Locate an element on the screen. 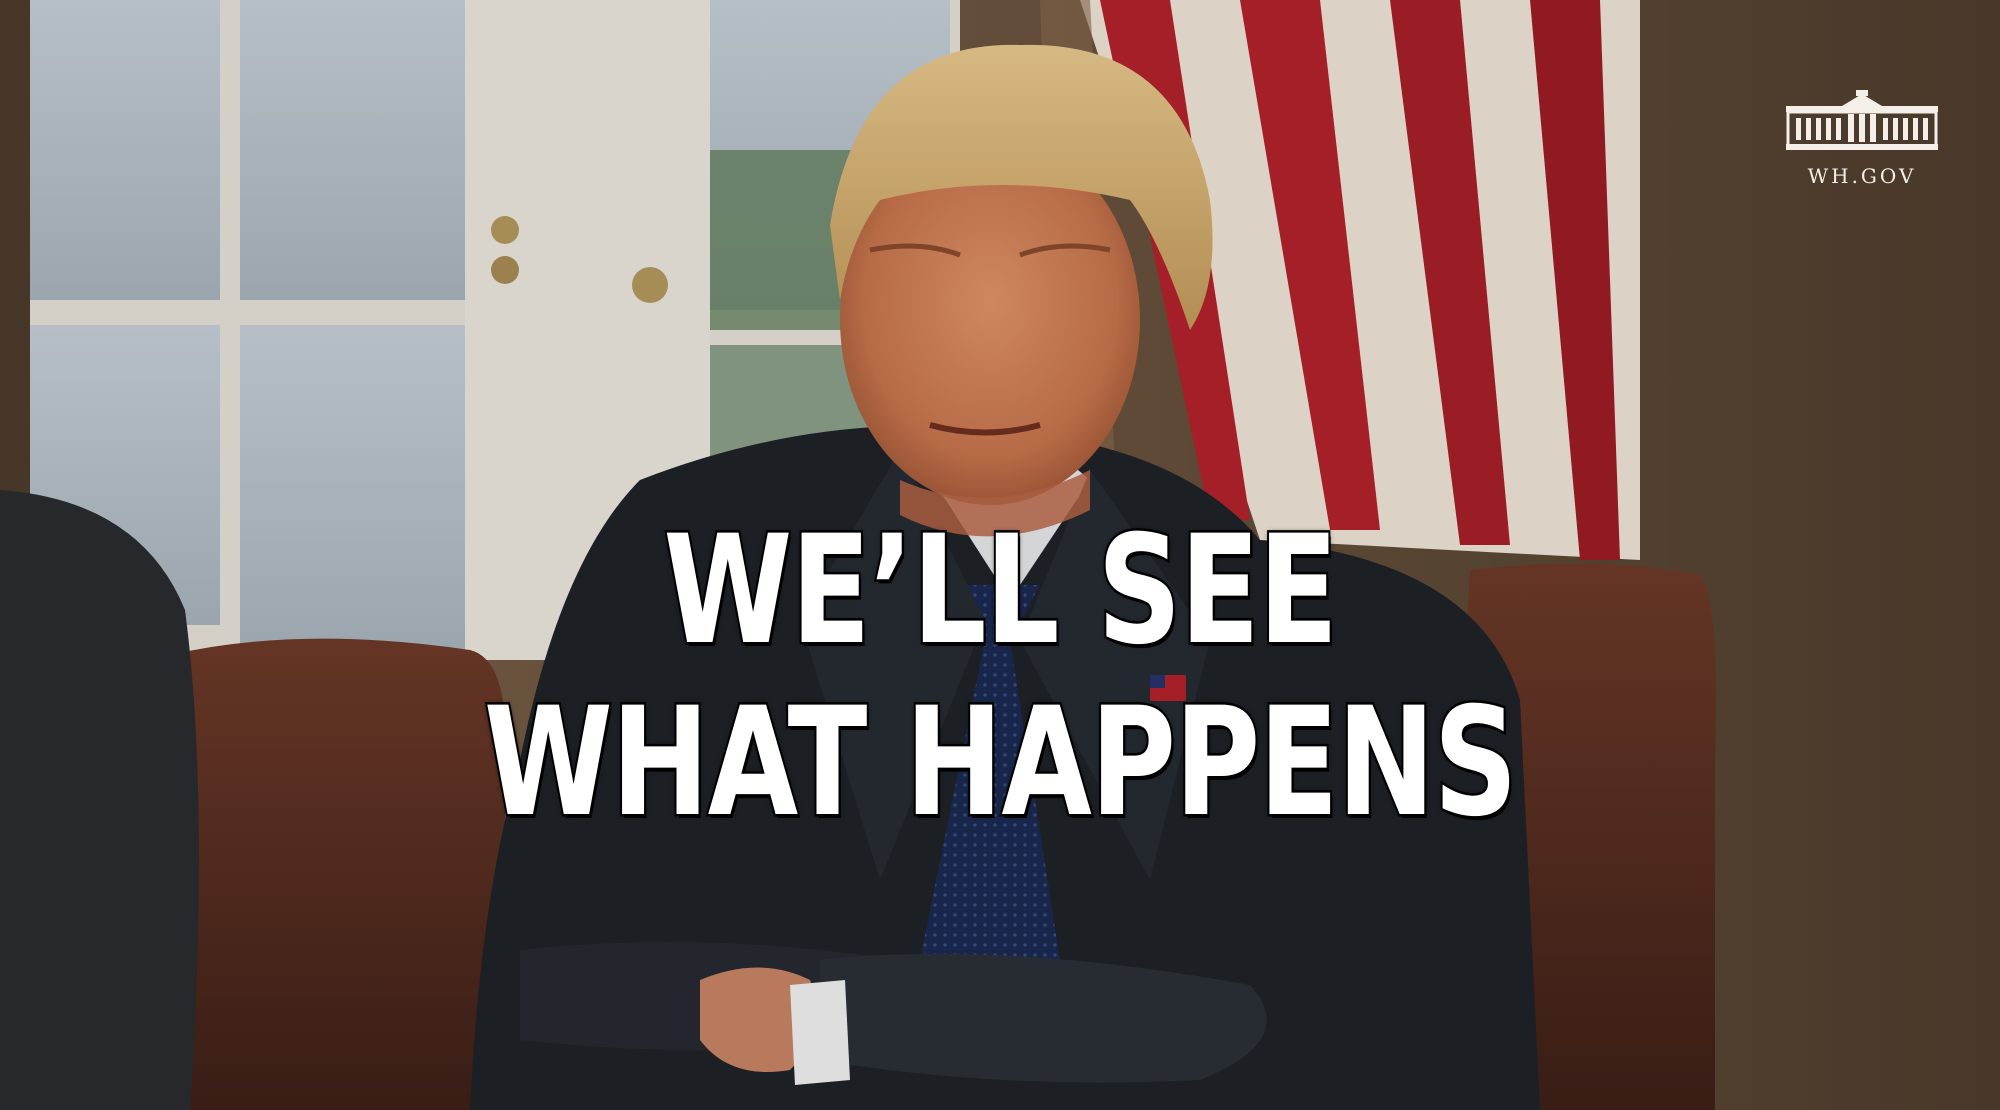 The width and height of the screenshot is (2000, 1110). wh-gov-watermark: WH.GOV is located at coordinates (1862, 148).